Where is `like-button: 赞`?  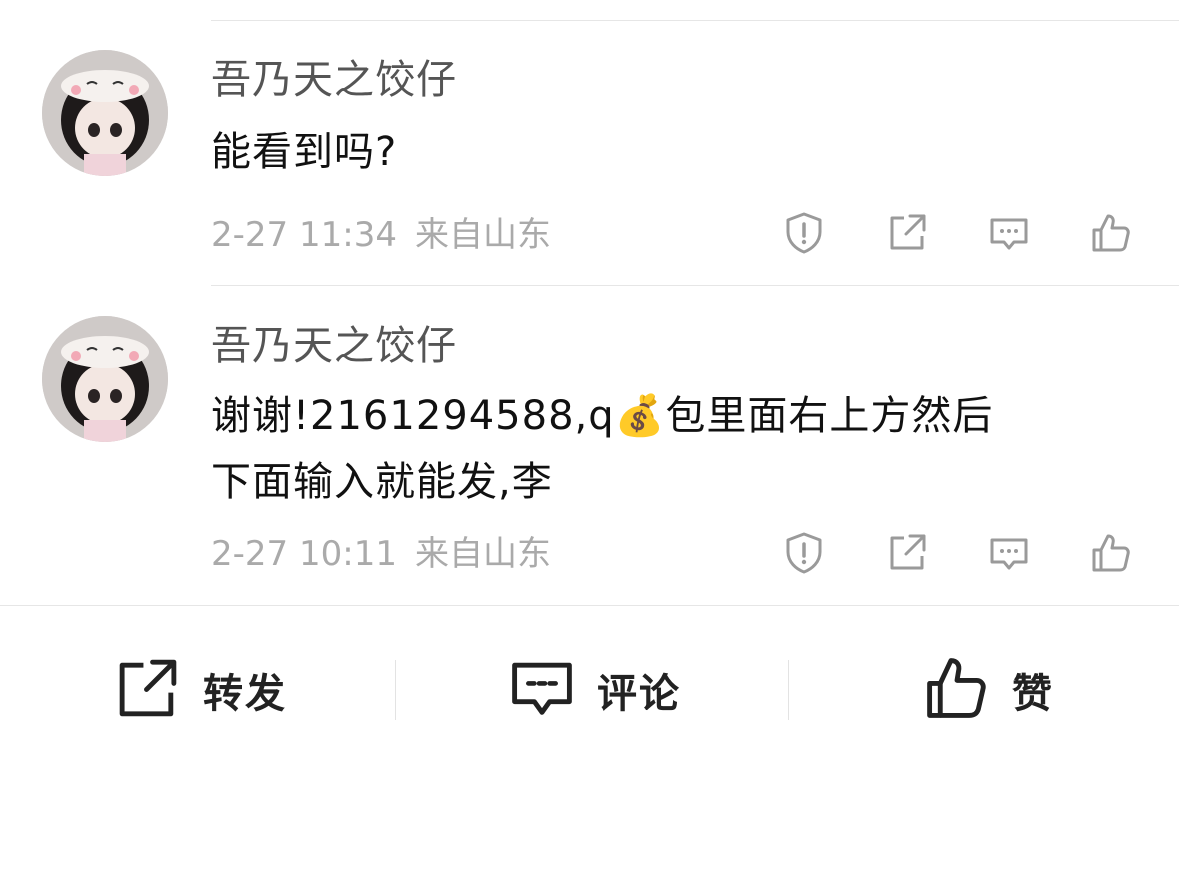 like-button: 赞 is located at coordinates (988, 690).